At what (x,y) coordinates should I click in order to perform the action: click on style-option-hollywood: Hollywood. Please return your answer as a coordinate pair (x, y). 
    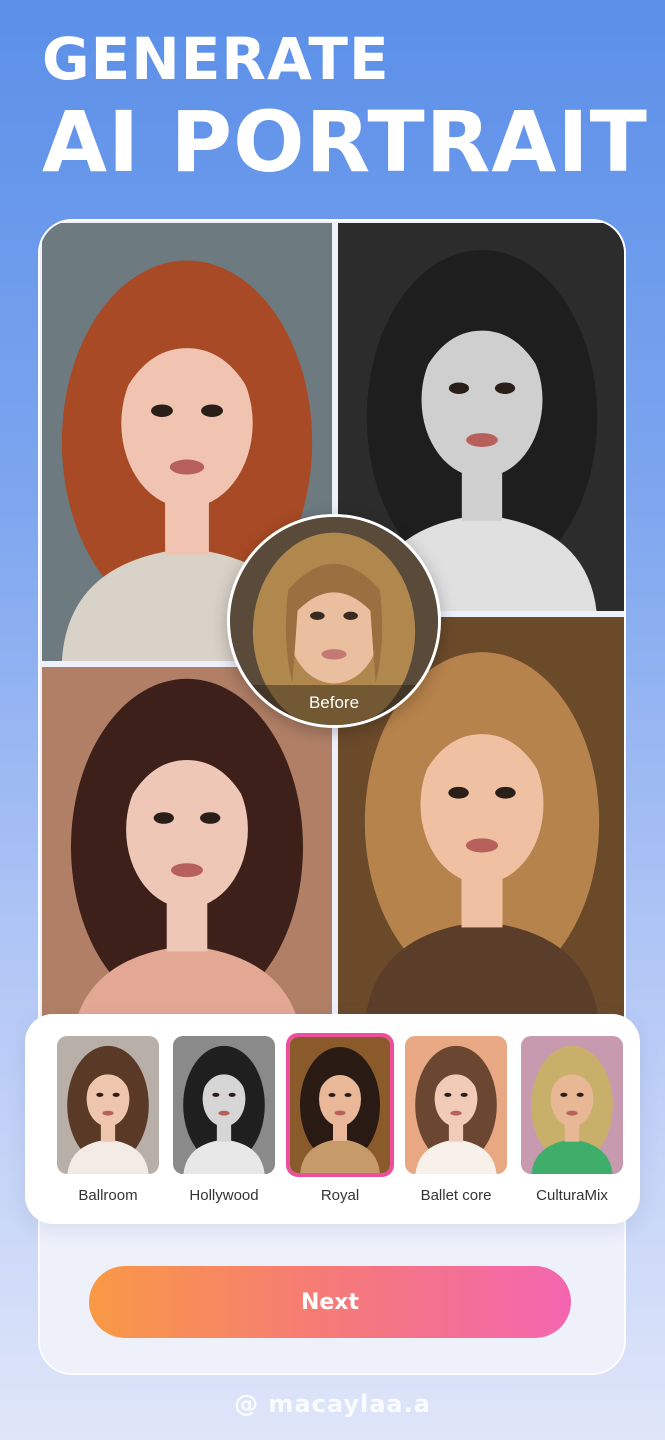
    Looking at the image, I should click on (224, 1120).